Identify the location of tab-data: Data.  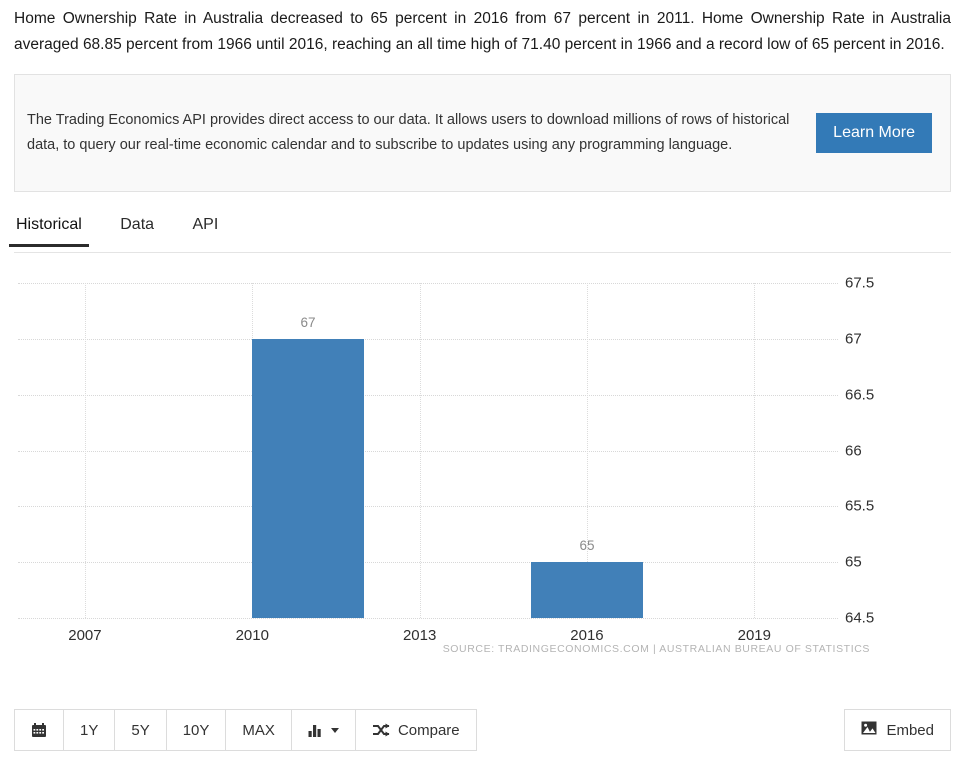
(137, 229).